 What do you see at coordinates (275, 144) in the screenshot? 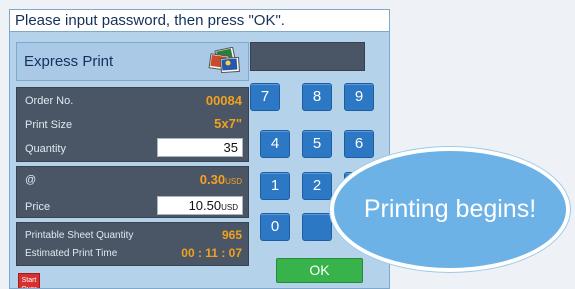
I see `key-4: 4` at bounding box center [275, 144].